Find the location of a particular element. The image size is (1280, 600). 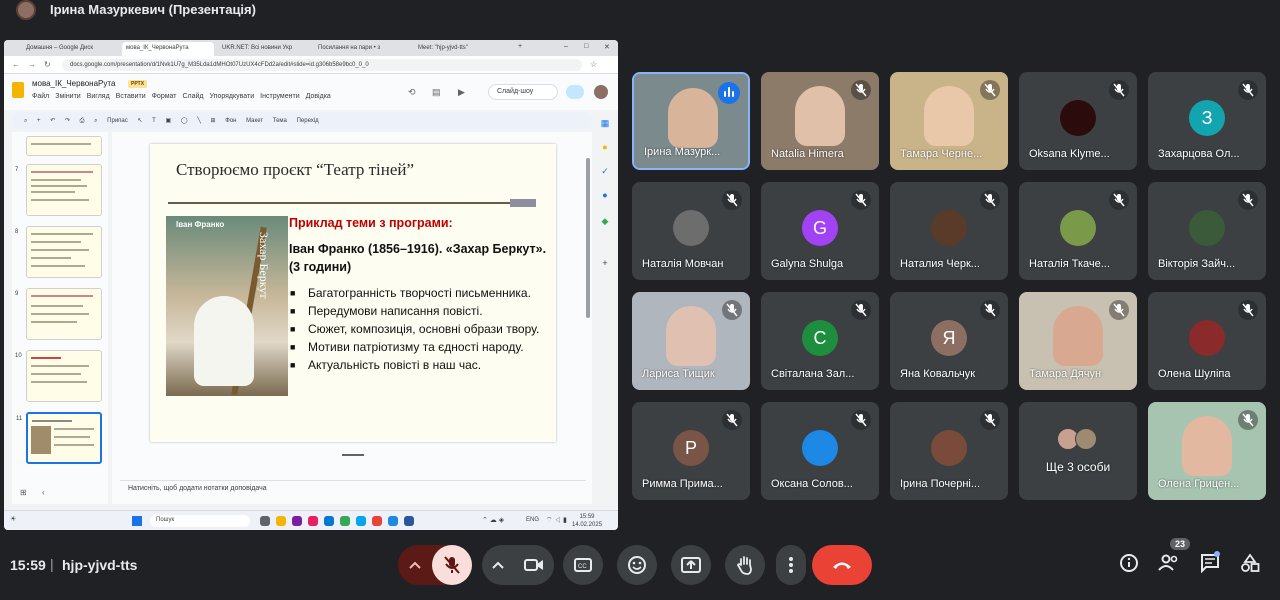

menu-file: Файл is located at coordinates (40, 96).